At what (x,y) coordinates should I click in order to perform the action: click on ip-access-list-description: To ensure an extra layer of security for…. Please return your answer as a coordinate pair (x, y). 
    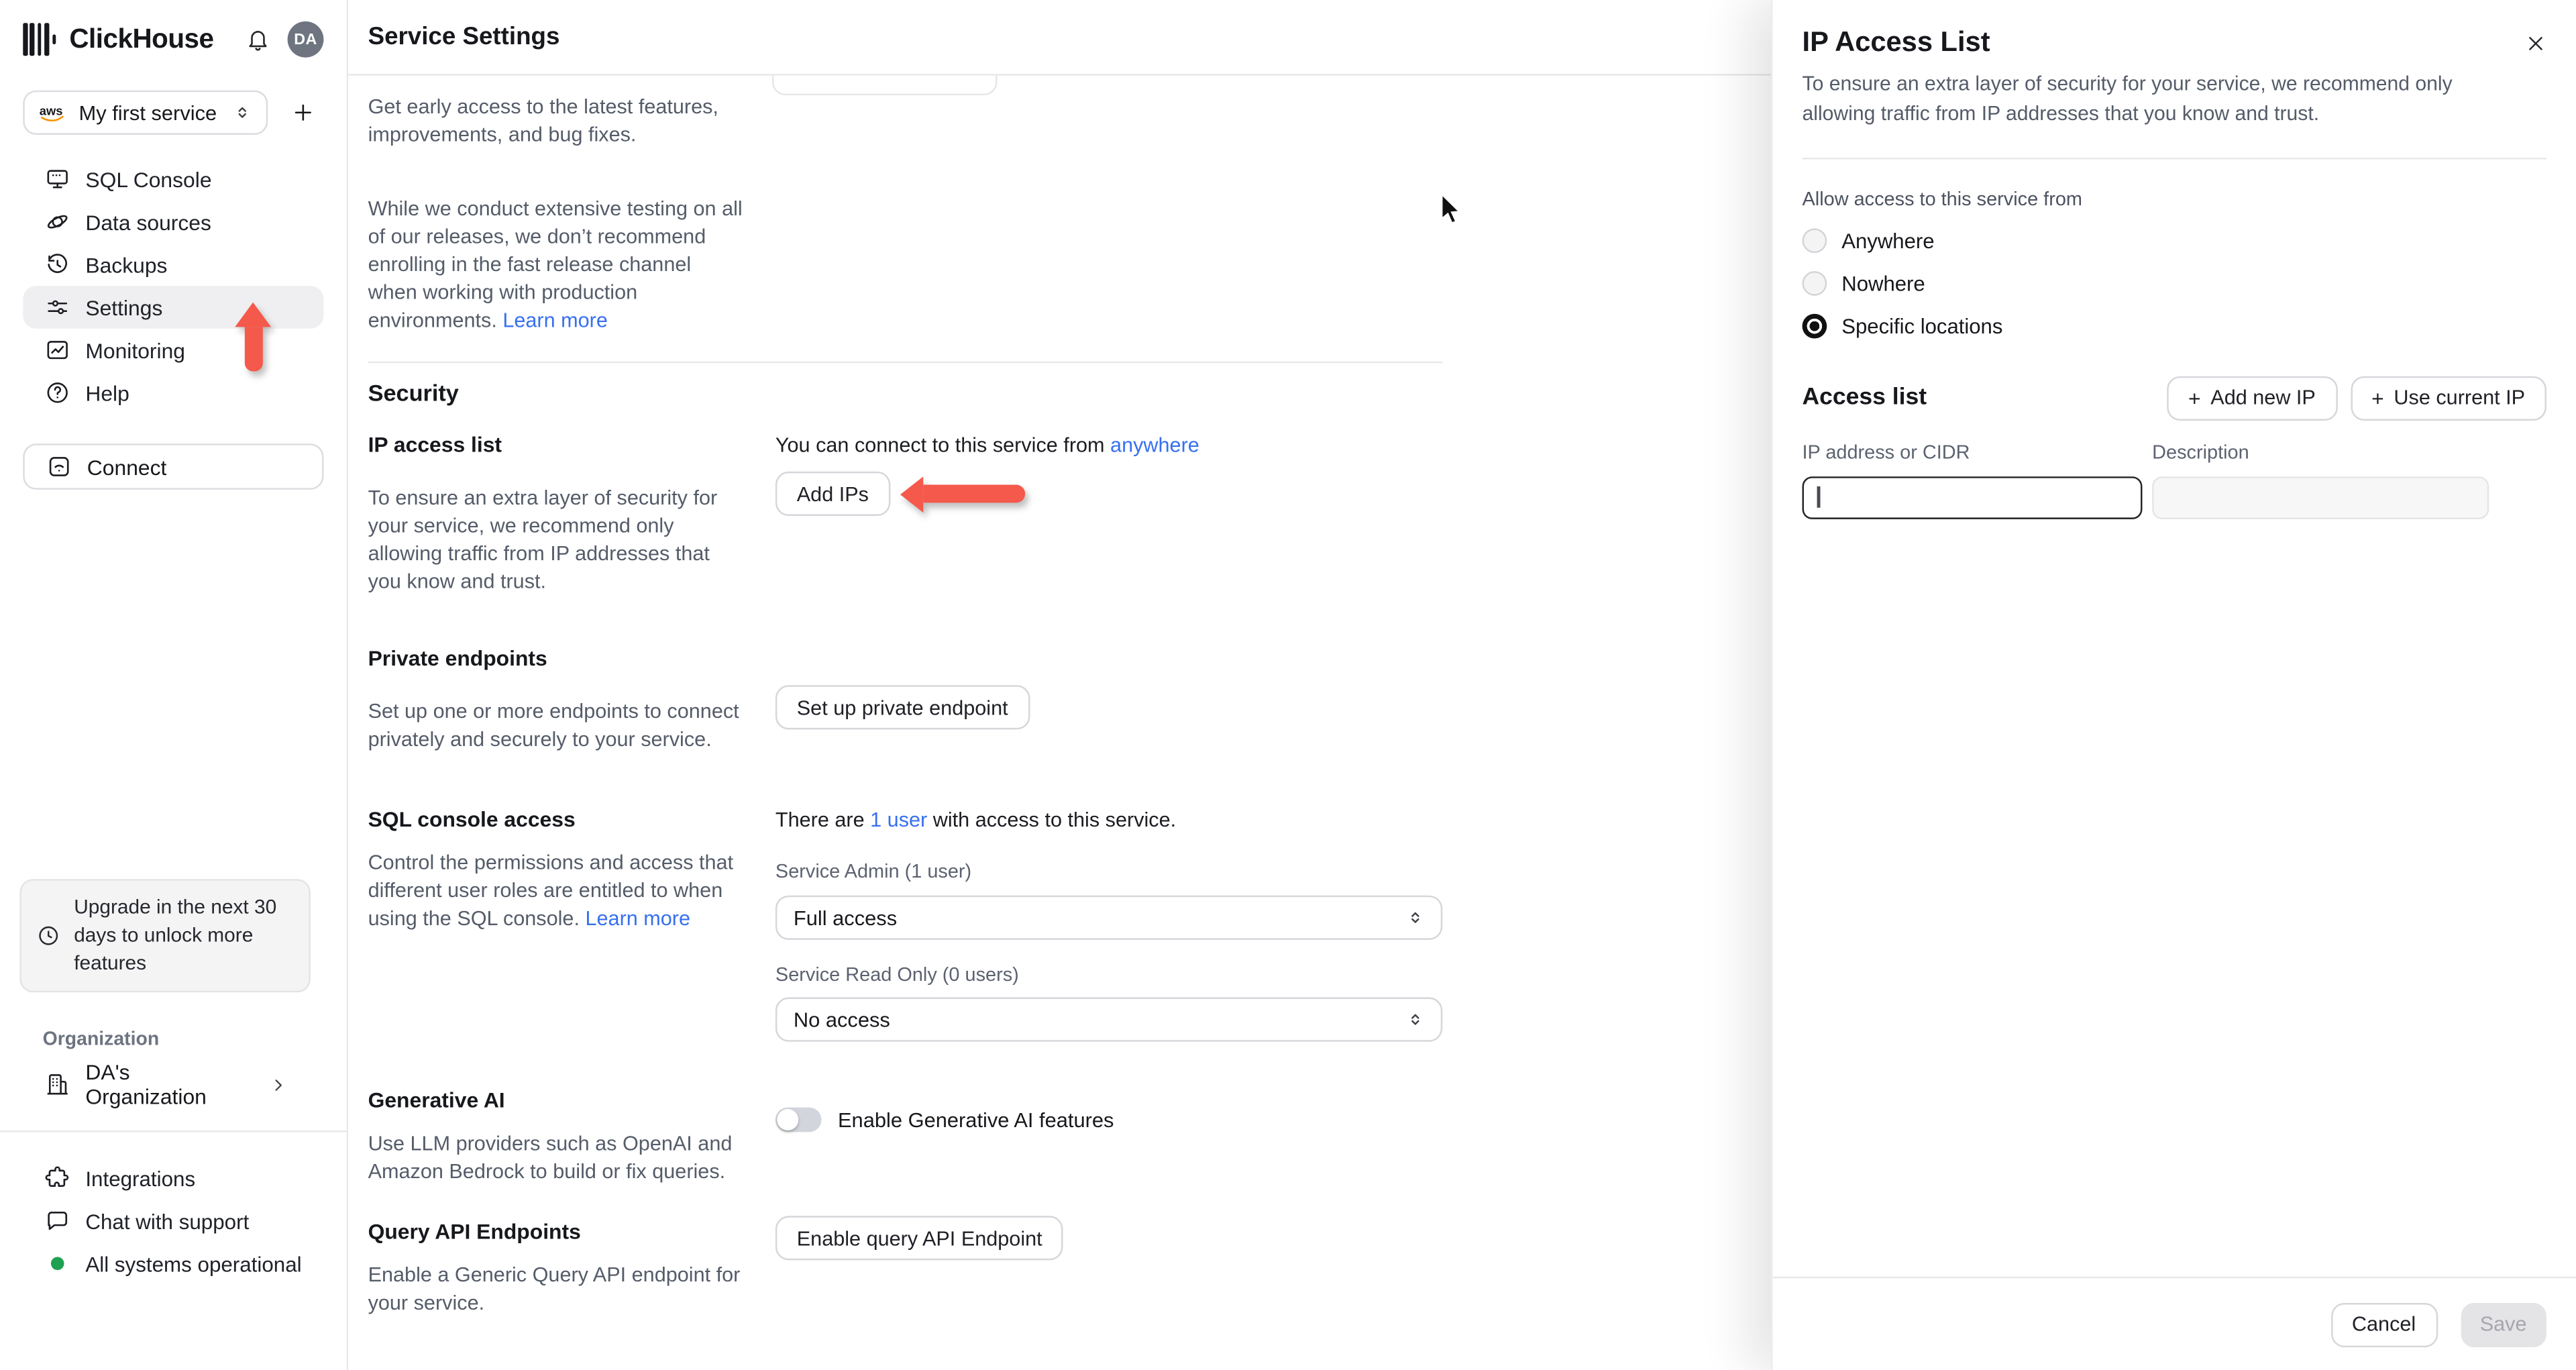
    Looking at the image, I should click on (543, 540).